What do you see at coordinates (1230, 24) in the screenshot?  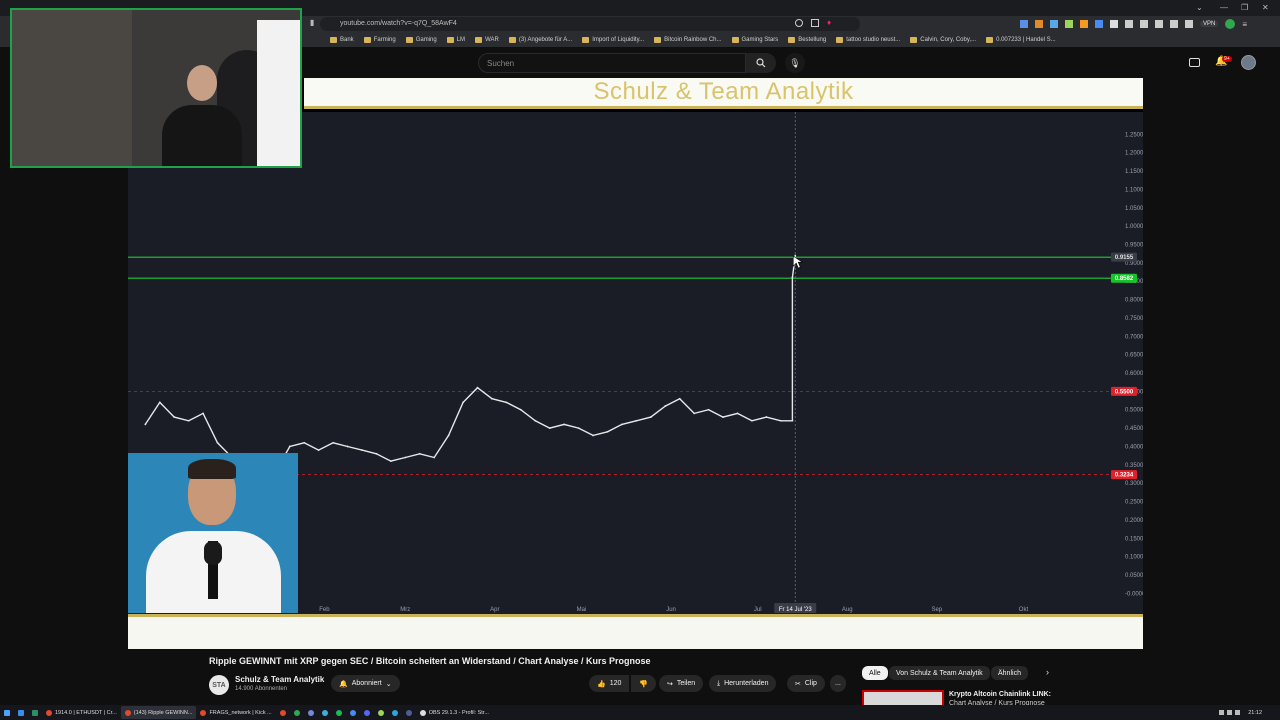 I see `profile-avatar` at bounding box center [1230, 24].